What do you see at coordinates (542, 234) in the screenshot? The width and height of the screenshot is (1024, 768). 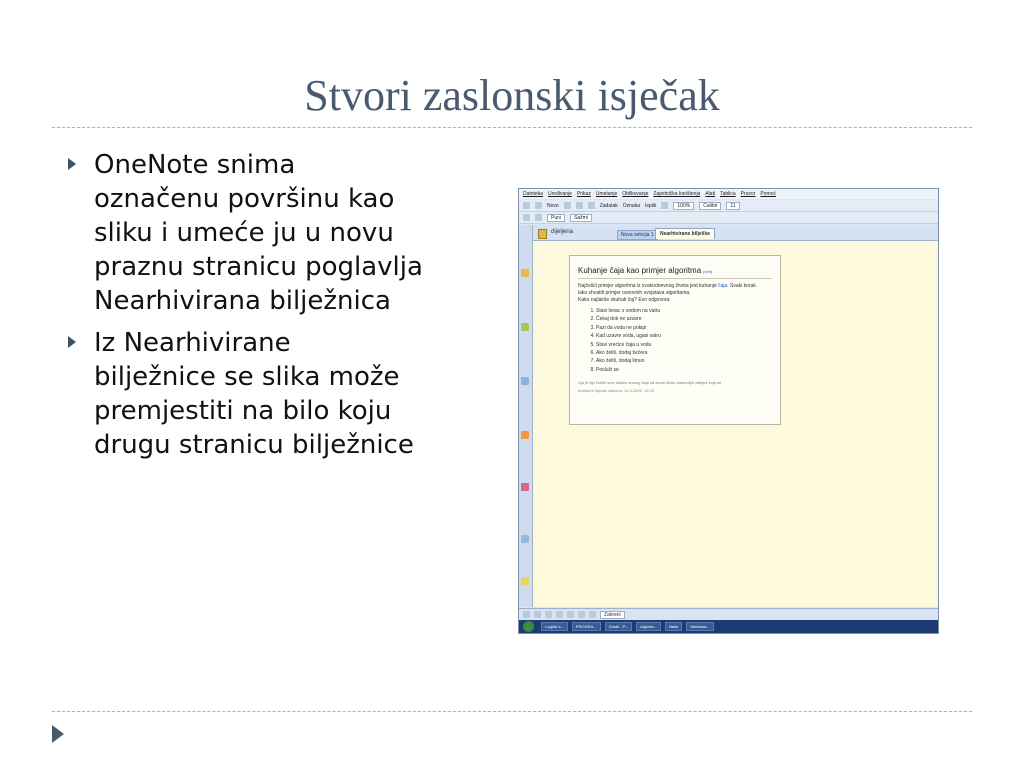 I see `notebook-icon` at bounding box center [542, 234].